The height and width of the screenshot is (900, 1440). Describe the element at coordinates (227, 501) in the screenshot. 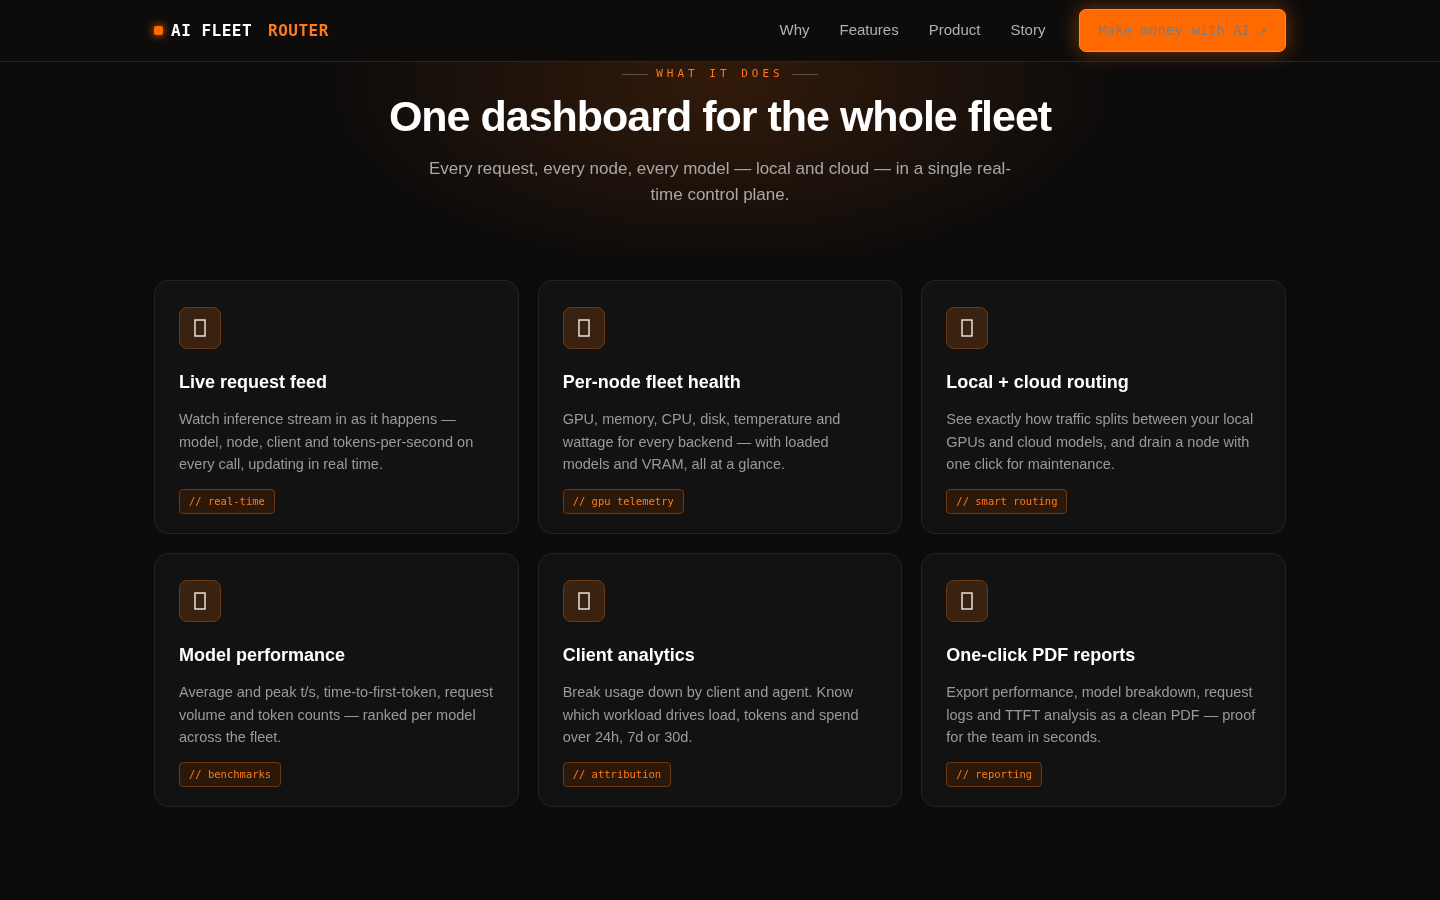

I see `feature-tag: // real-time` at that location.